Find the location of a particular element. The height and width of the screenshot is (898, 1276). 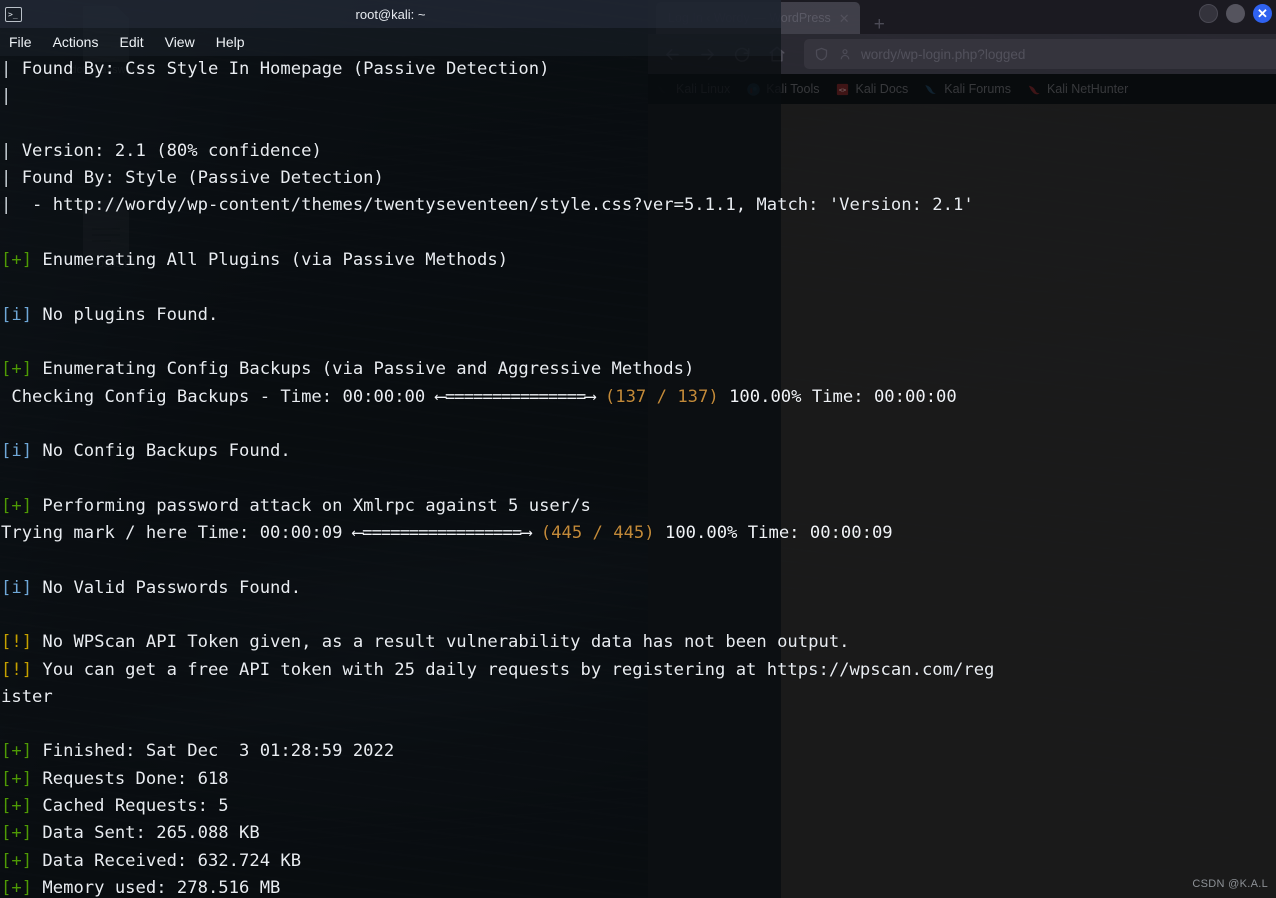

terminal-line: | Version: 2.1 (80% confidence) is located at coordinates (638, 151).